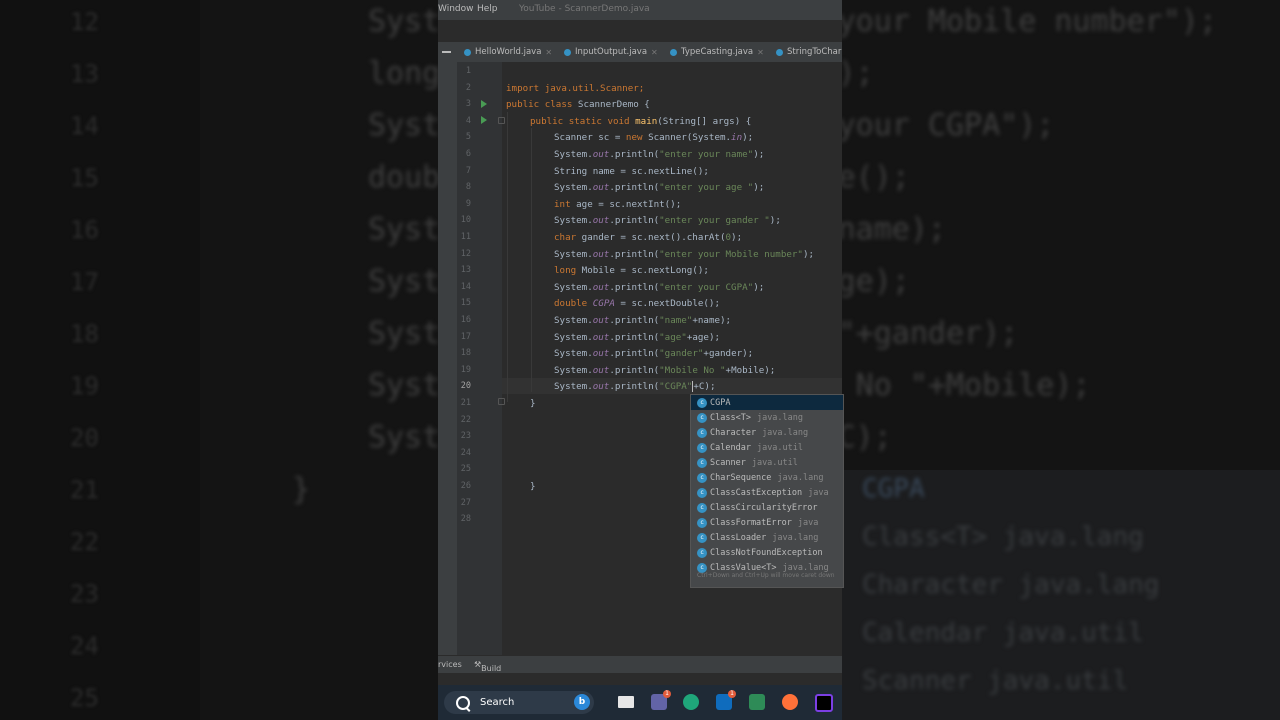 The width and height of the screenshot is (1280, 720). What do you see at coordinates (676, 320) in the screenshot?
I see `code-token: "name"` at bounding box center [676, 320].